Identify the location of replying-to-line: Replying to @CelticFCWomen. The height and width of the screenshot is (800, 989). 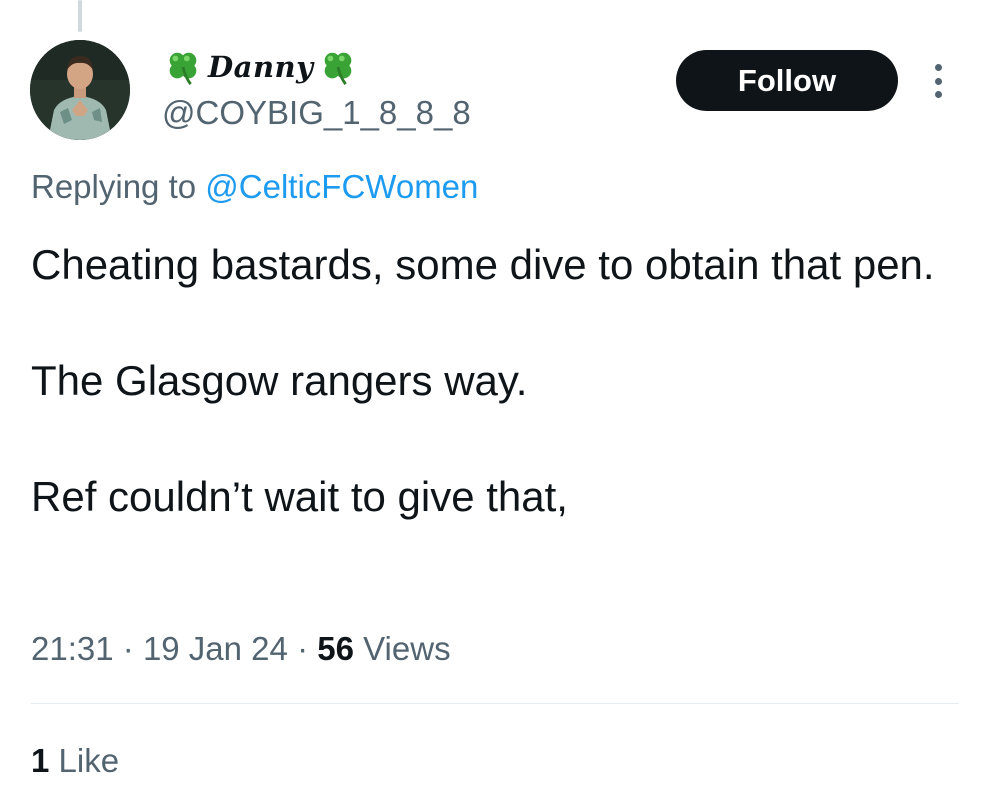
(254, 187).